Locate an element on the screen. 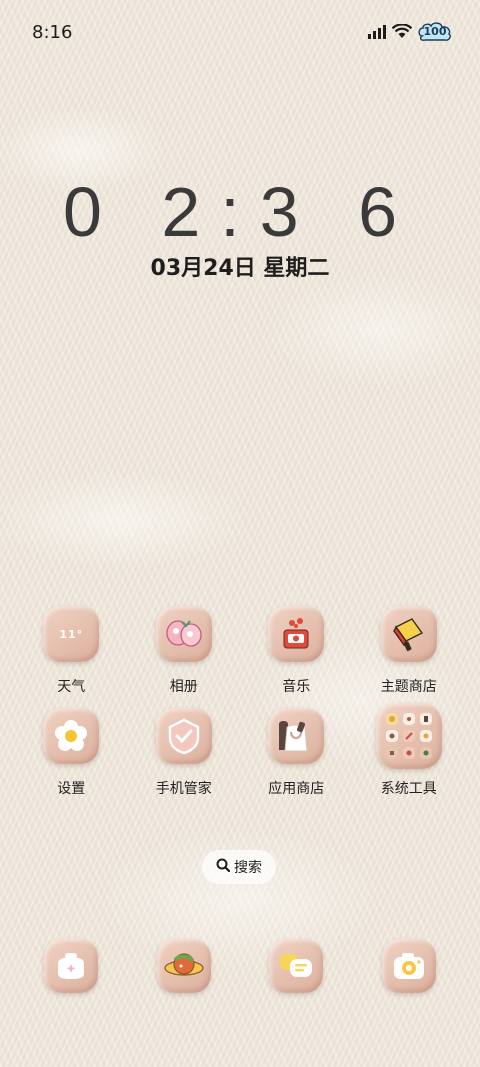 The width and height of the screenshot is (480, 1067). app-music: 音乐 is located at coordinates (296, 651).